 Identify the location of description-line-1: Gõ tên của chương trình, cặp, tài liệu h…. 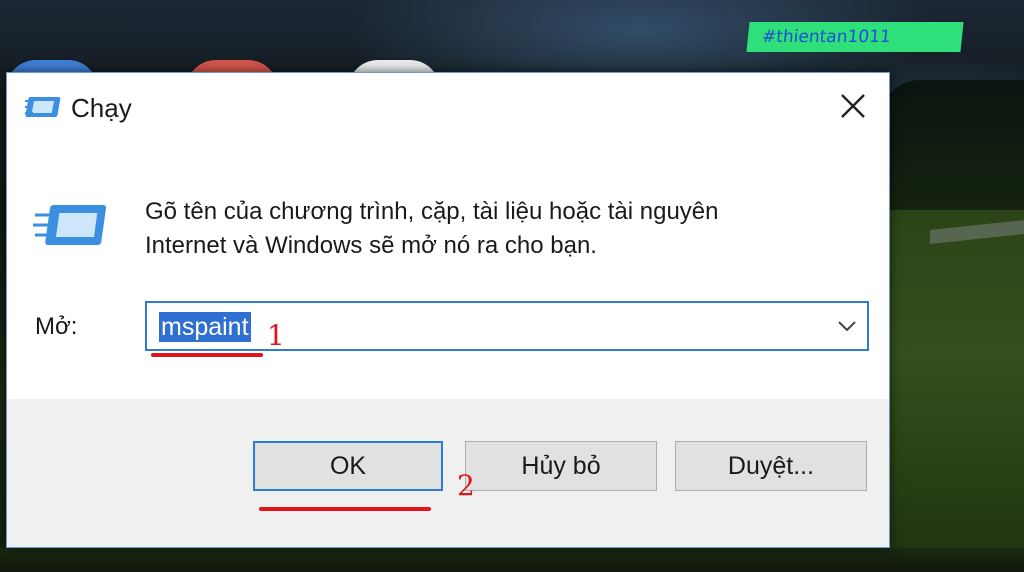
(432, 211).